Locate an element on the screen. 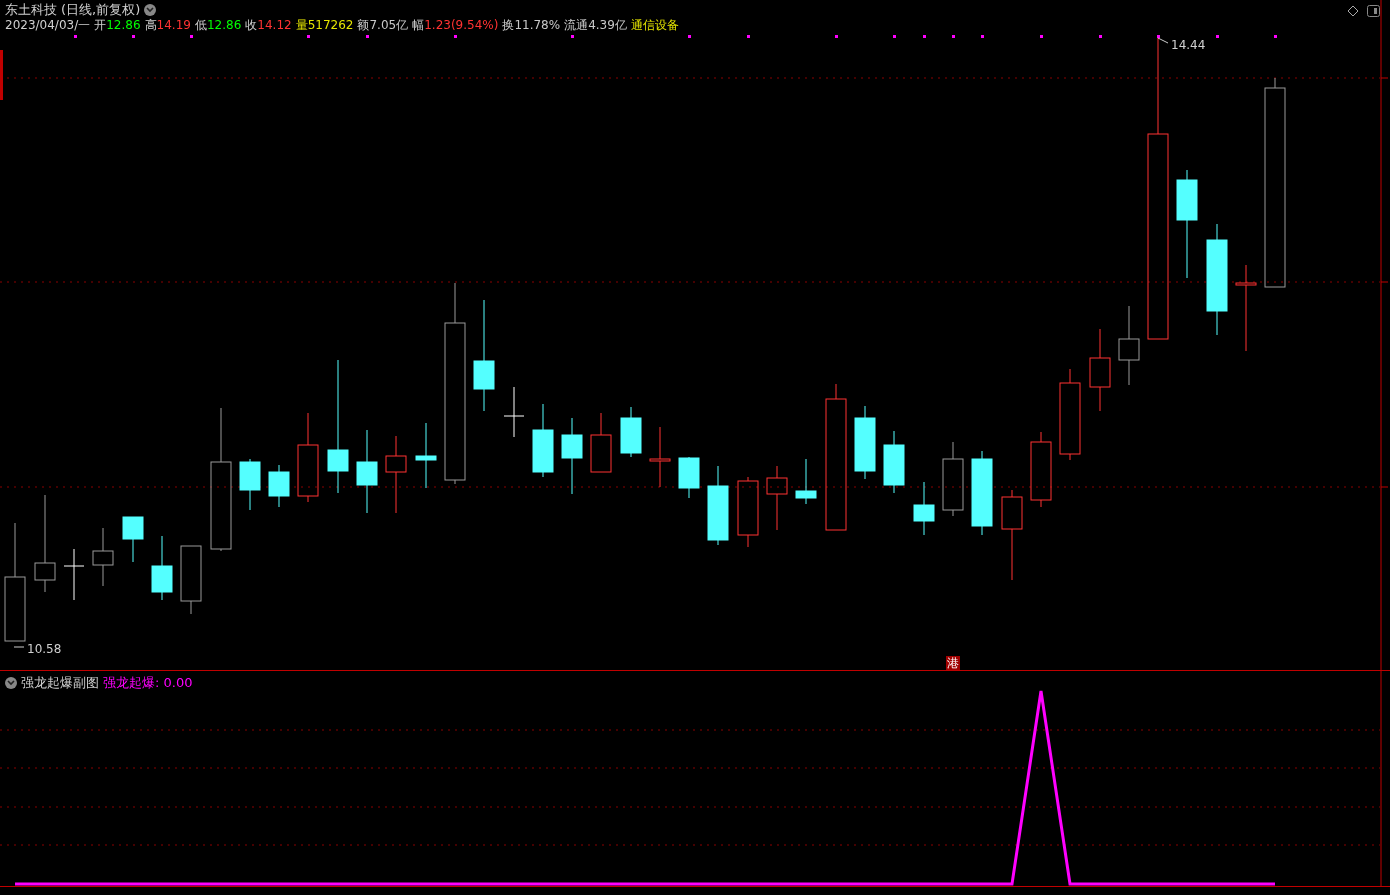 Image resolution: width=1390 pixels, height=895 pixels. panel-toggle-icon is located at coordinates (1373, 11).